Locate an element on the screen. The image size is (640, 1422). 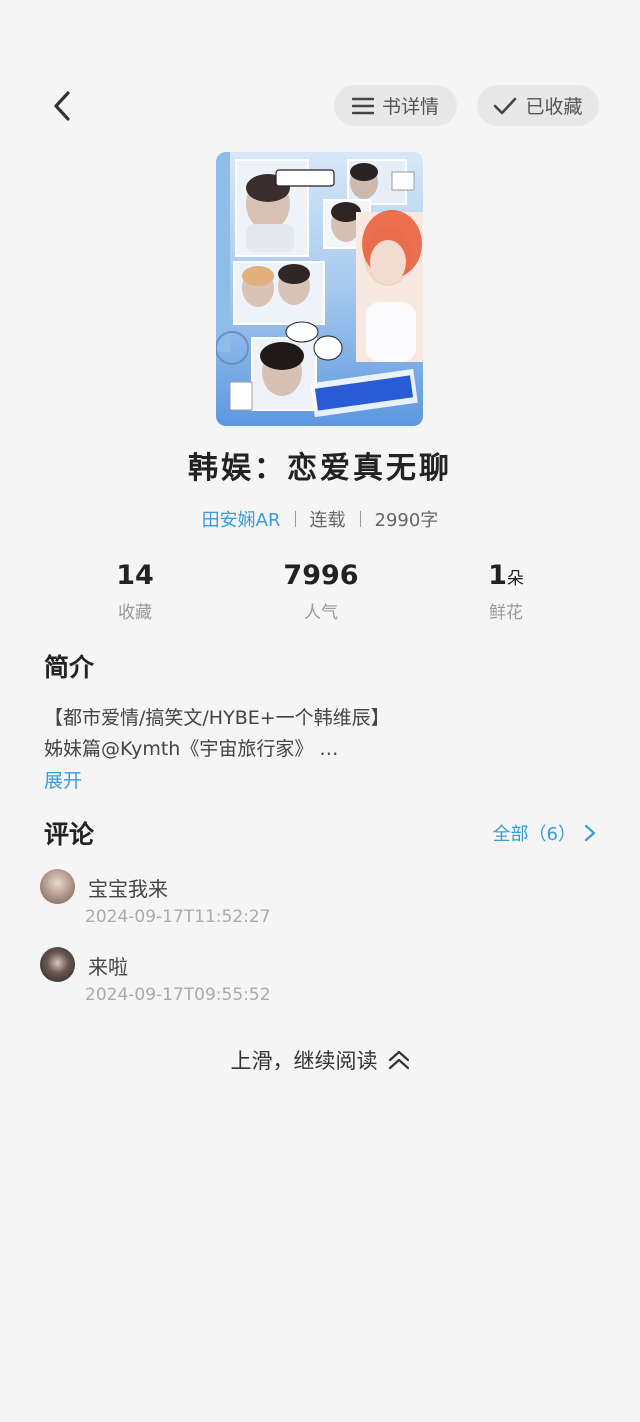
book-detail-label: 书详情 is located at coordinates (410, 107).